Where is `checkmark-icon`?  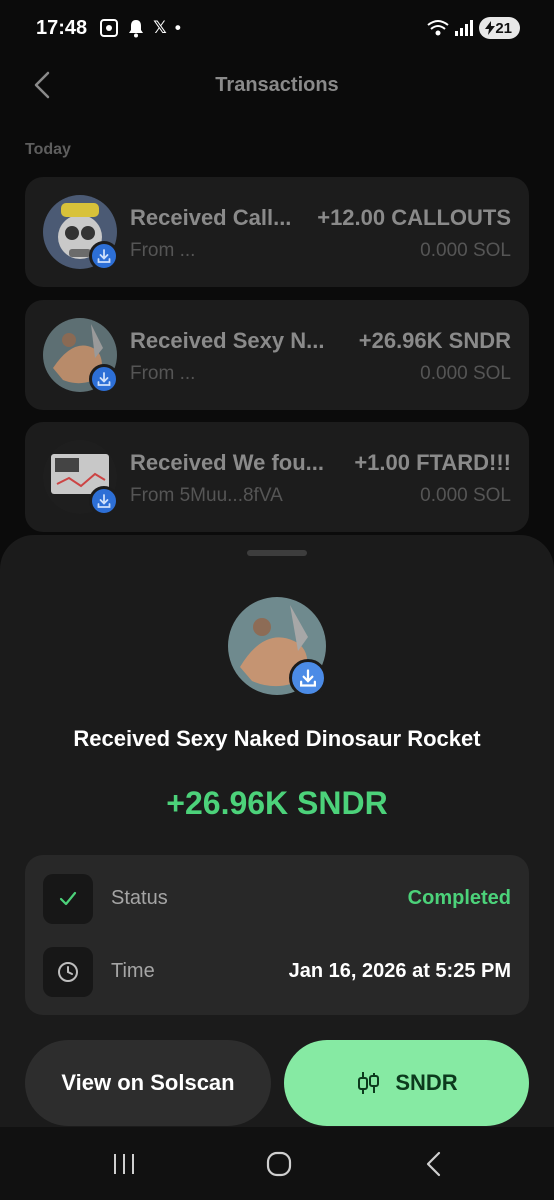 checkmark-icon is located at coordinates (68, 899).